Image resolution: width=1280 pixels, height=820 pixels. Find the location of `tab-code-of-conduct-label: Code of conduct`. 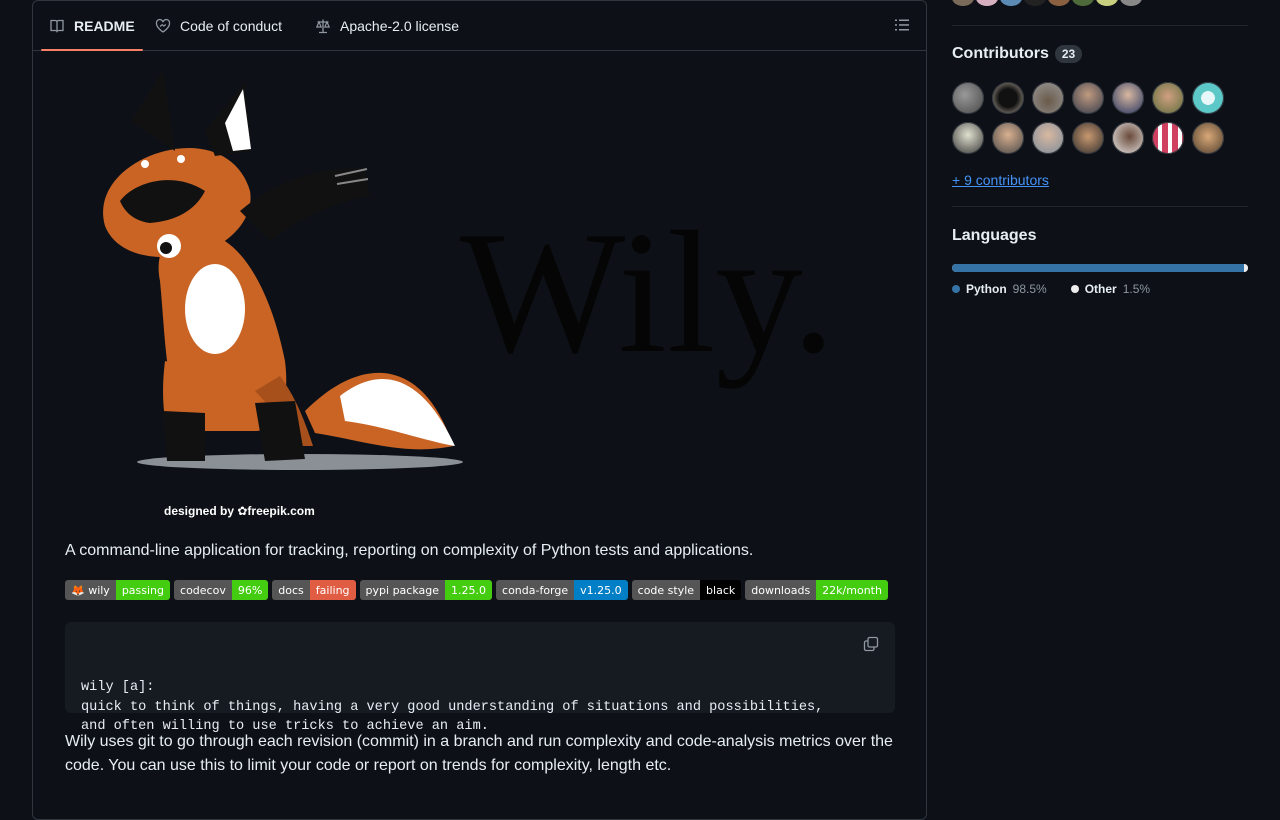

tab-code-of-conduct-label: Code of conduct is located at coordinates (231, 25).